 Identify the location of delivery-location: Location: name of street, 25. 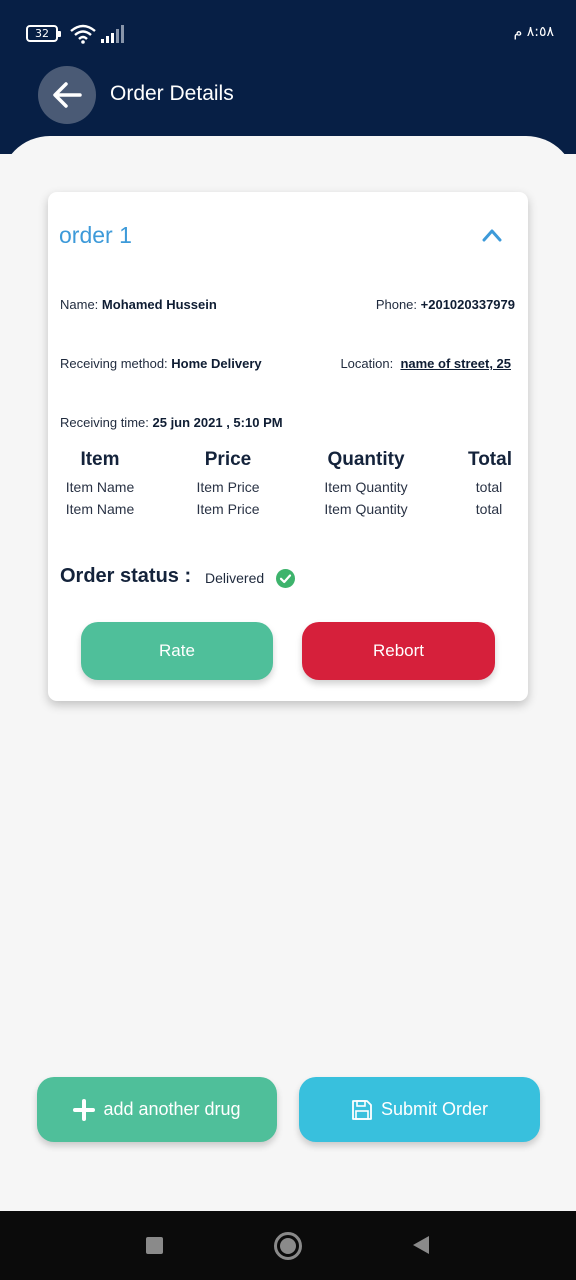
(425, 363).